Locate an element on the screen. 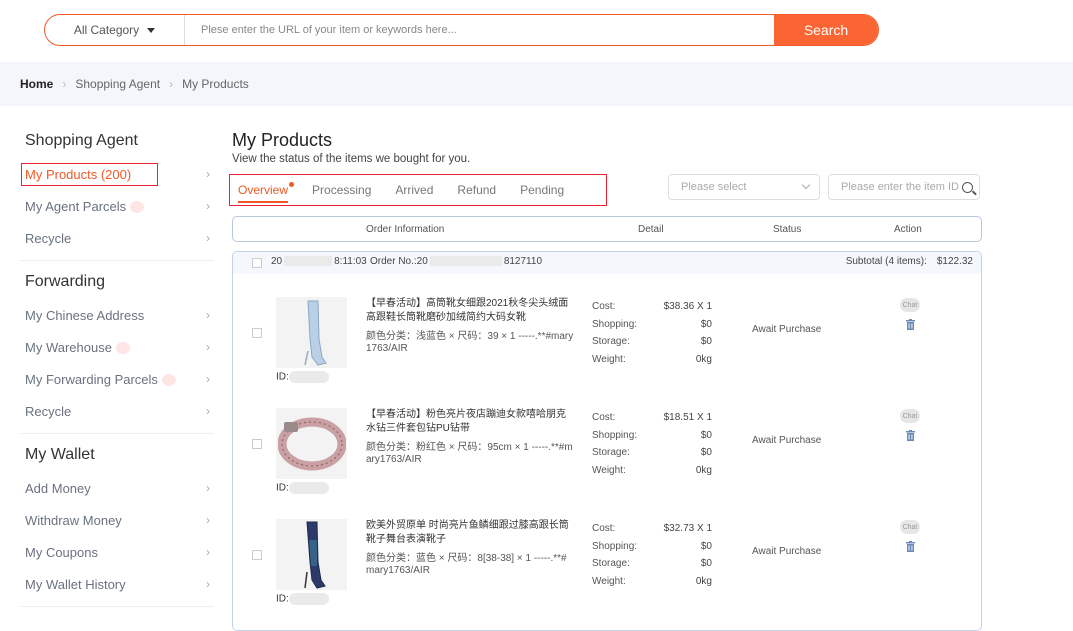 Image resolution: width=1073 pixels, height=631 pixels. tab-label: Arrived is located at coordinates (414, 190).